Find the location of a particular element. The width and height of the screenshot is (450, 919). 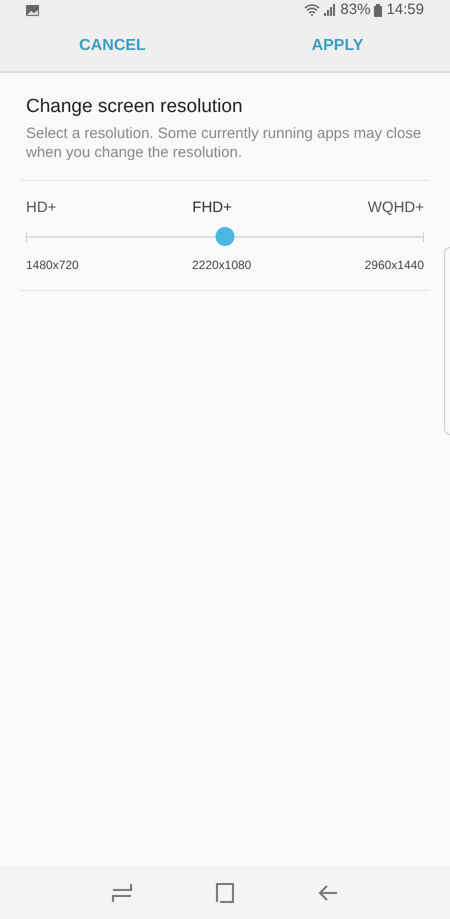

page-title: Change screen resolution is located at coordinates (135, 107).